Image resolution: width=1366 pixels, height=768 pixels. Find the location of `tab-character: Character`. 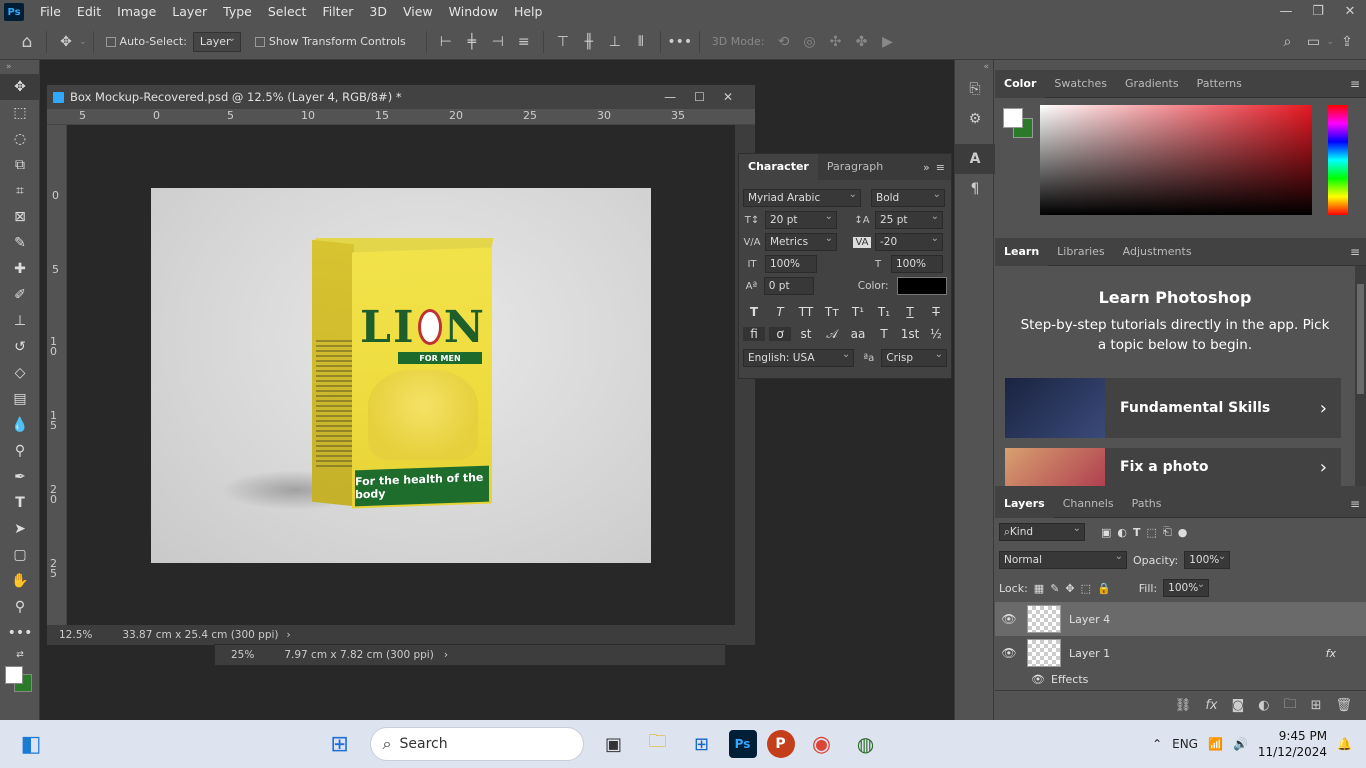

tab-character: Character is located at coordinates (778, 167).